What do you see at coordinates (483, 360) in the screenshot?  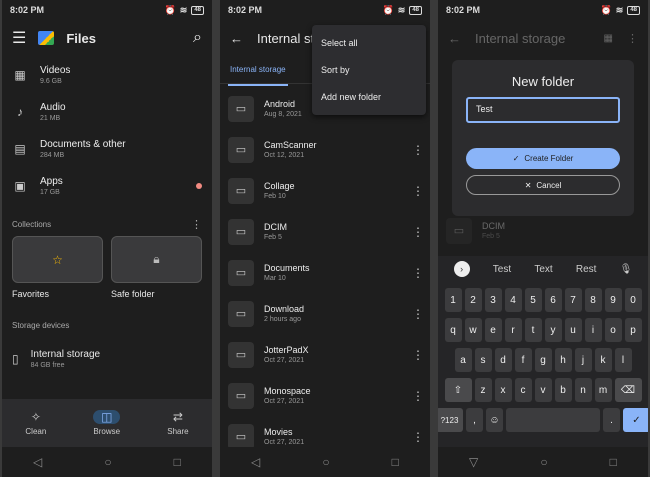 I see `key-s: s` at bounding box center [483, 360].